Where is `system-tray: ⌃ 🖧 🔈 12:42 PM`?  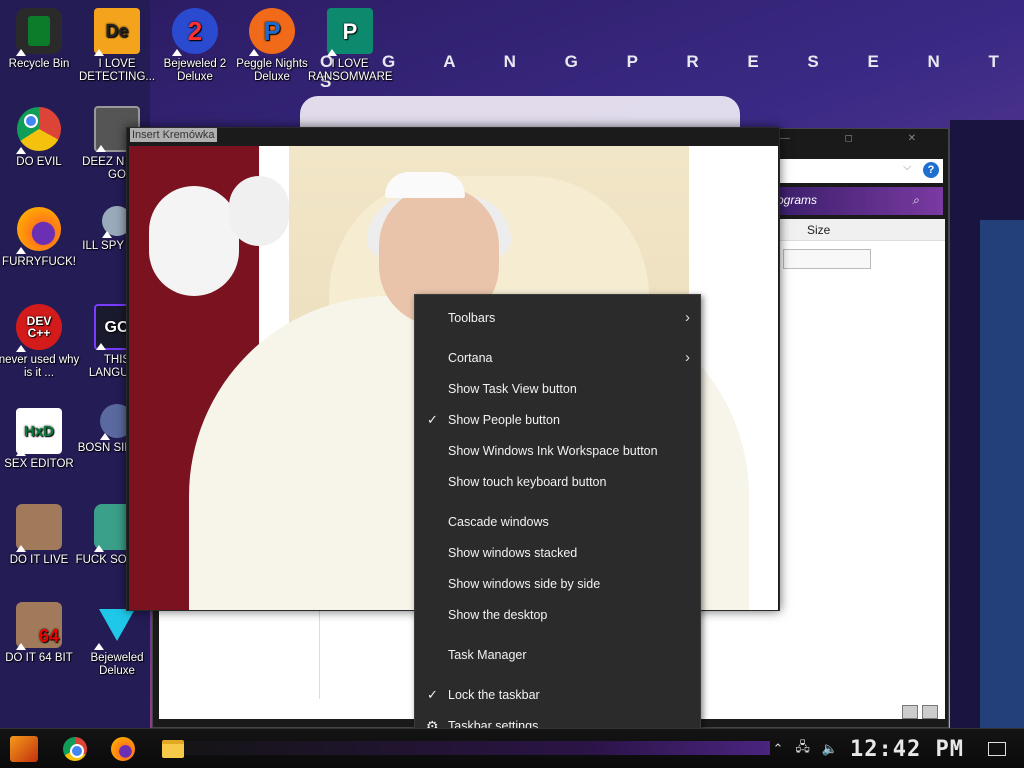 system-tray: ⌃ 🖧 🔈 12:42 PM is located at coordinates (898, 748).